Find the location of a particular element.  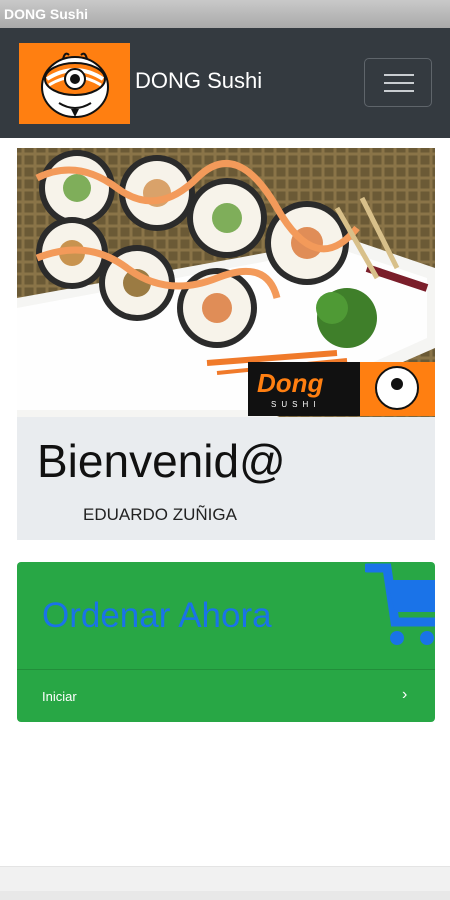

order-start-row: Iniciar › is located at coordinates (226, 695).